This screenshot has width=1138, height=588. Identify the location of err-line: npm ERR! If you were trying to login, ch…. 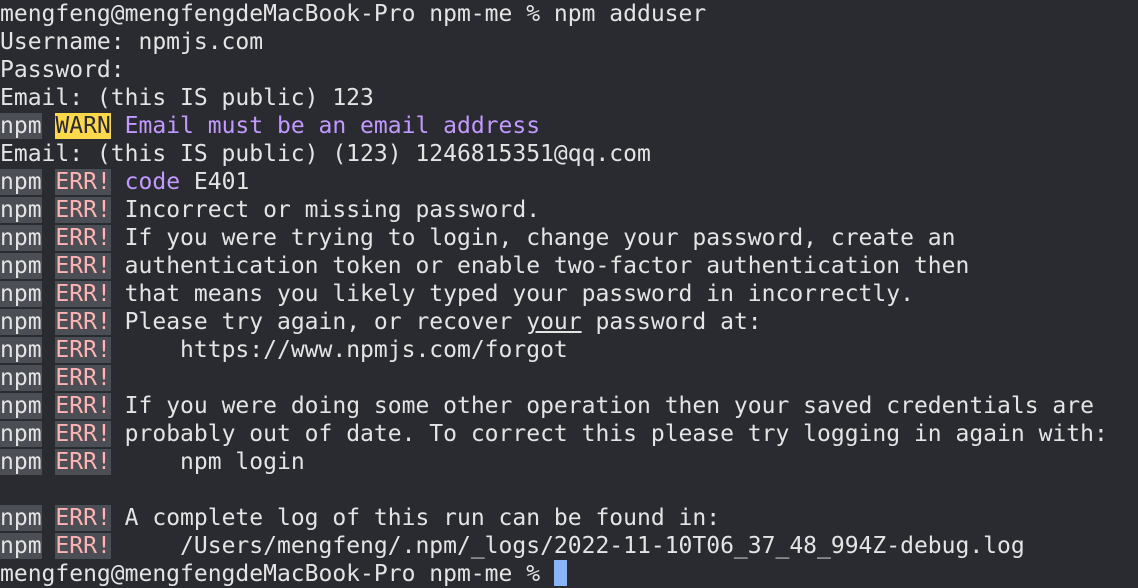
(569, 238).